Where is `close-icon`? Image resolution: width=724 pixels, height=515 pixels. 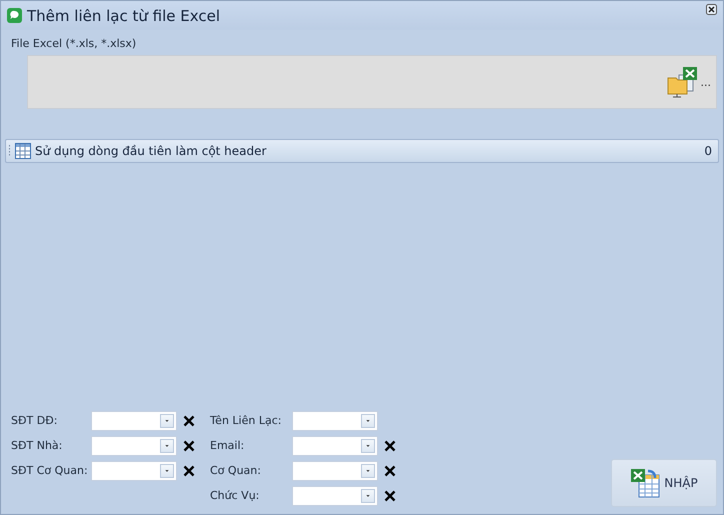 close-icon is located at coordinates (711, 9).